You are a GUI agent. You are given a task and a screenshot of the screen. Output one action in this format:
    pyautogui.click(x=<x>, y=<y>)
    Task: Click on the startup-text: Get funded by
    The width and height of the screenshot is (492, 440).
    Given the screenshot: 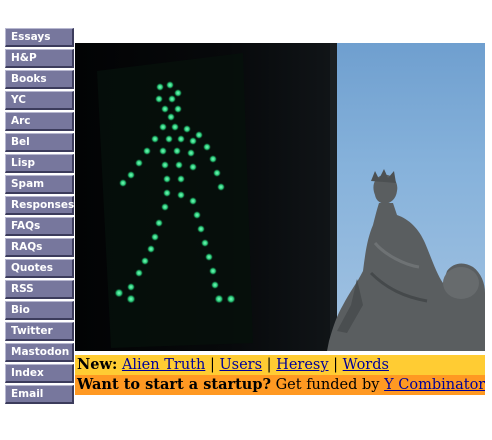 What is the action you would take?
    pyautogui.click(x=327, y=385)
    